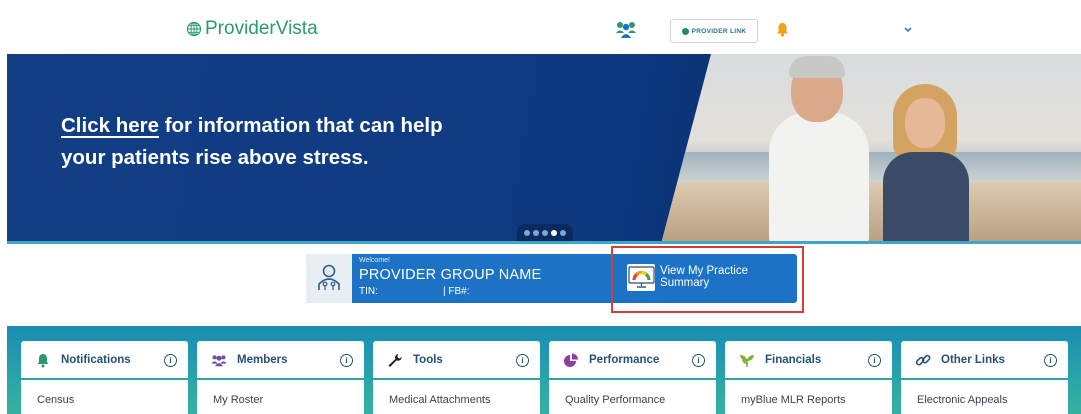  I want to click on tin-label: TIN:, so click(368, 291).